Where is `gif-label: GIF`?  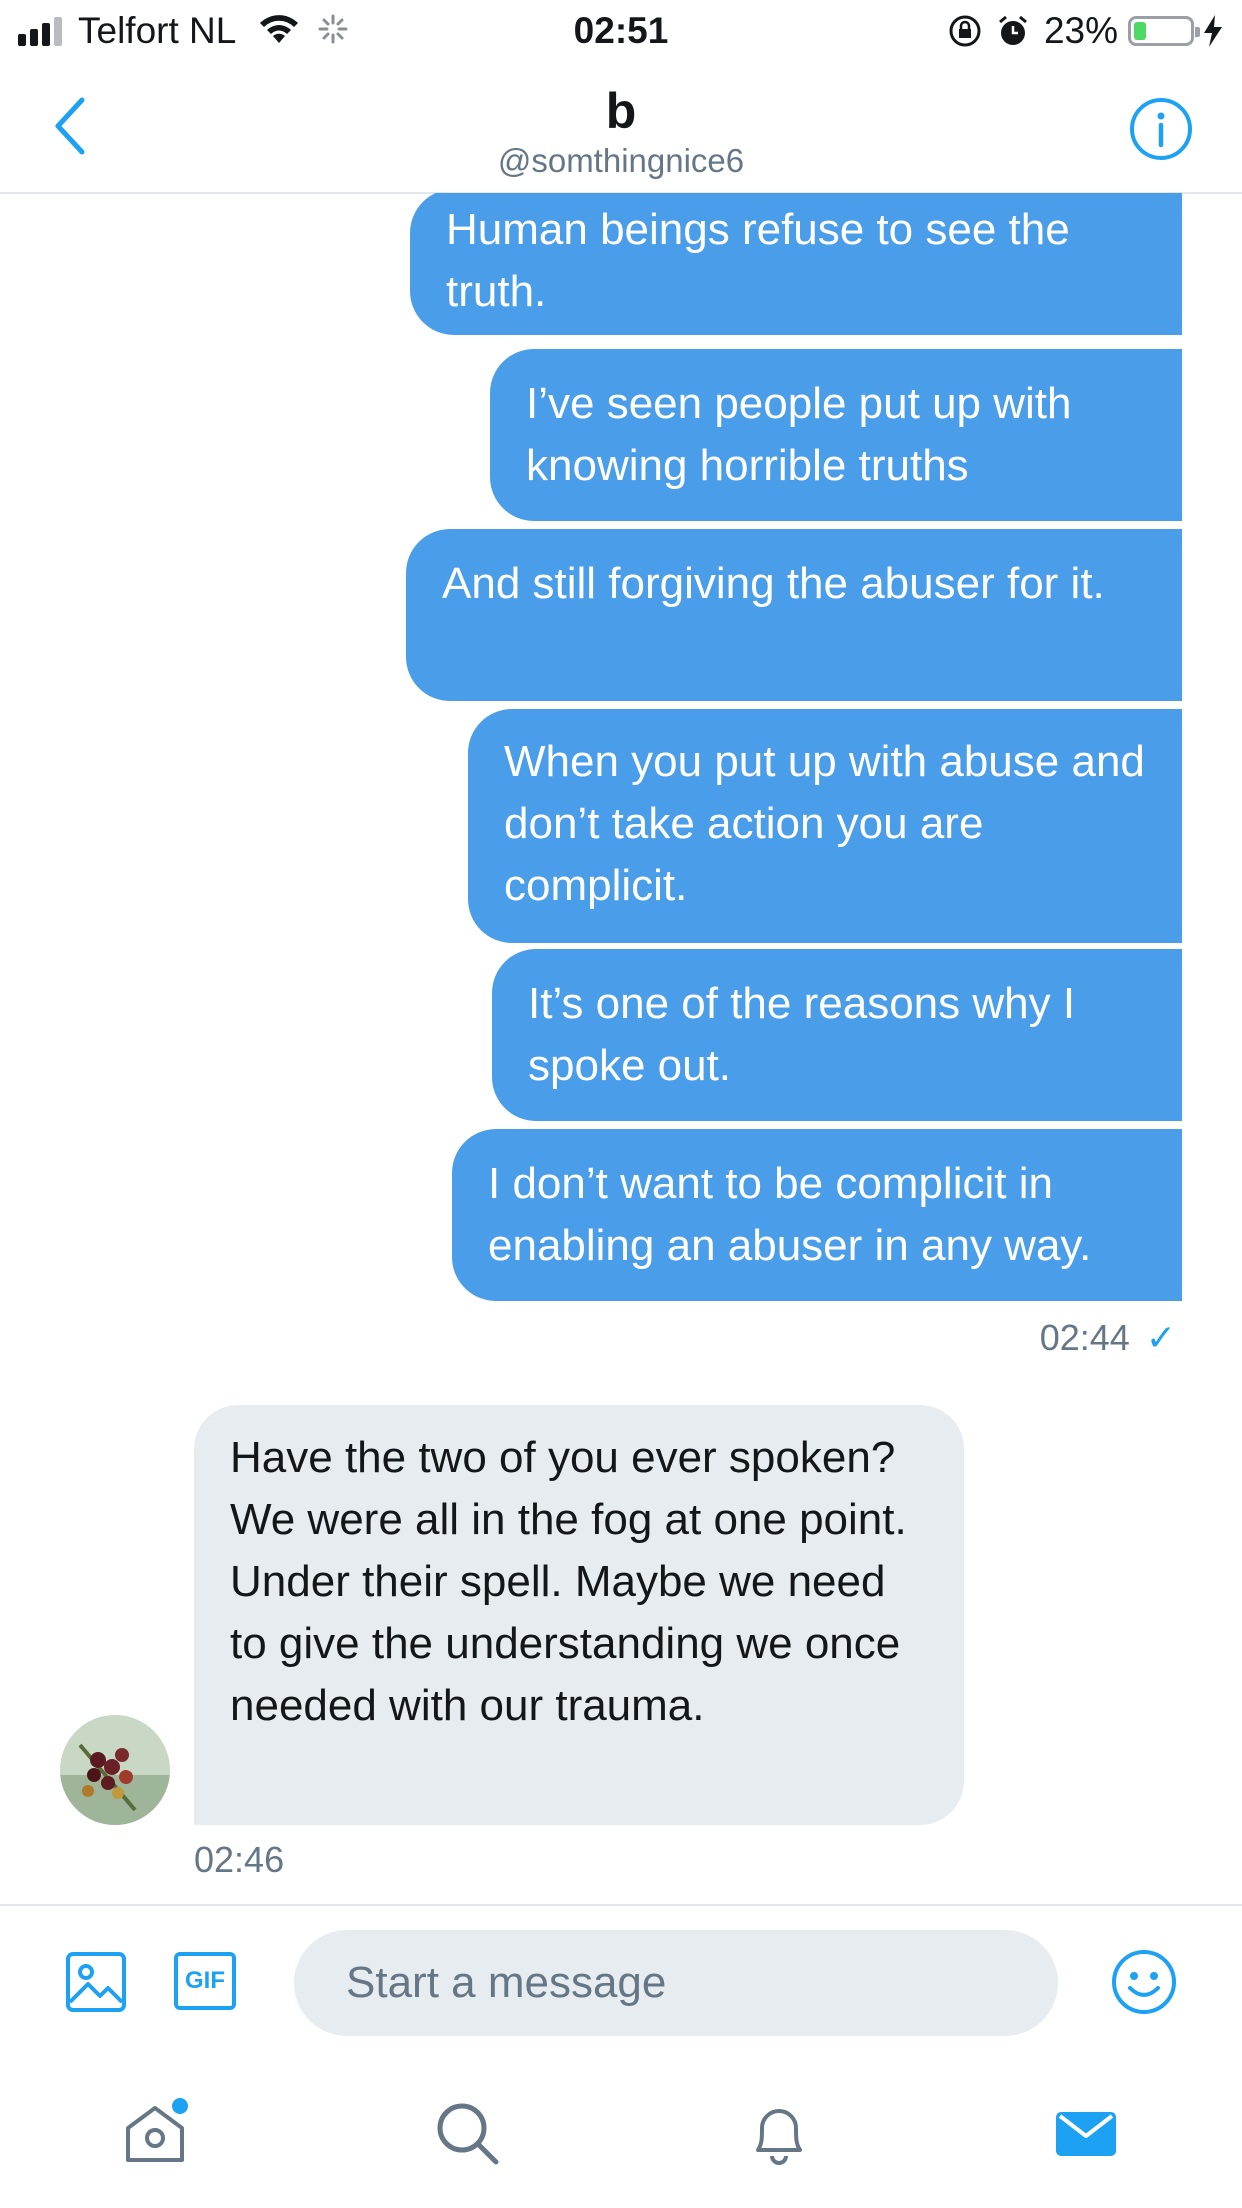 gif-label: GIF is located at coordinates (205, 1980).